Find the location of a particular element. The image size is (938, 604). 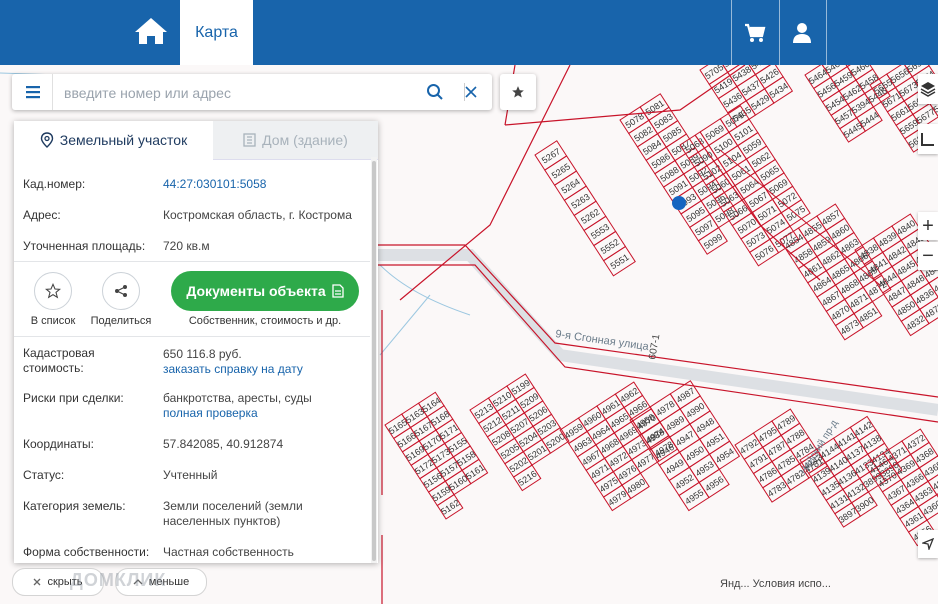

add-to-list-label: В список is located at coordinates (53, 321).